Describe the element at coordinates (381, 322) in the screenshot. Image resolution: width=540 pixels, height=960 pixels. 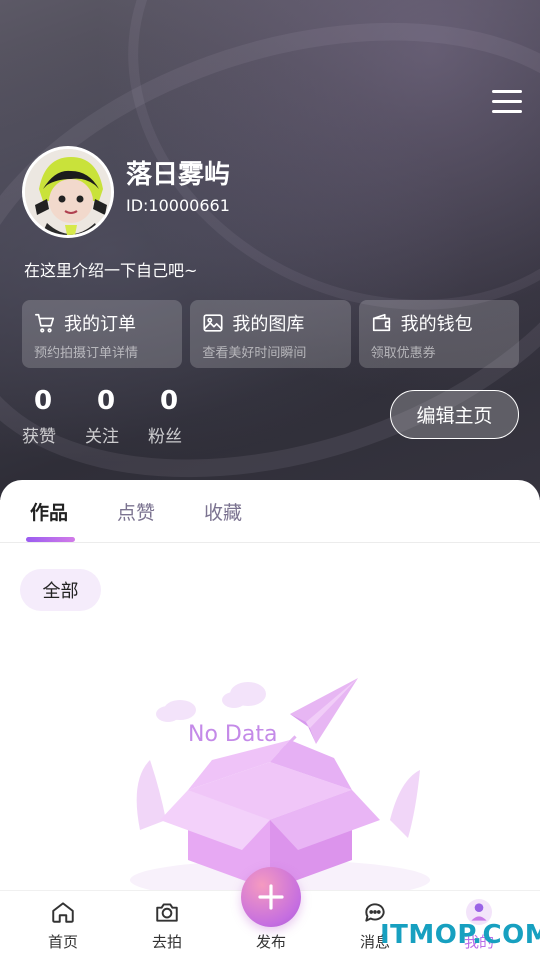
I see `wallet-icon` at that location.